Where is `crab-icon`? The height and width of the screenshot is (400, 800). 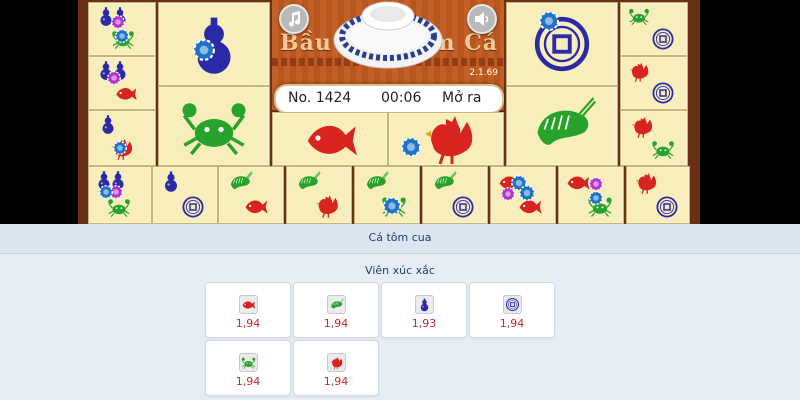 crab-icon is located at coordinates (248, 362).